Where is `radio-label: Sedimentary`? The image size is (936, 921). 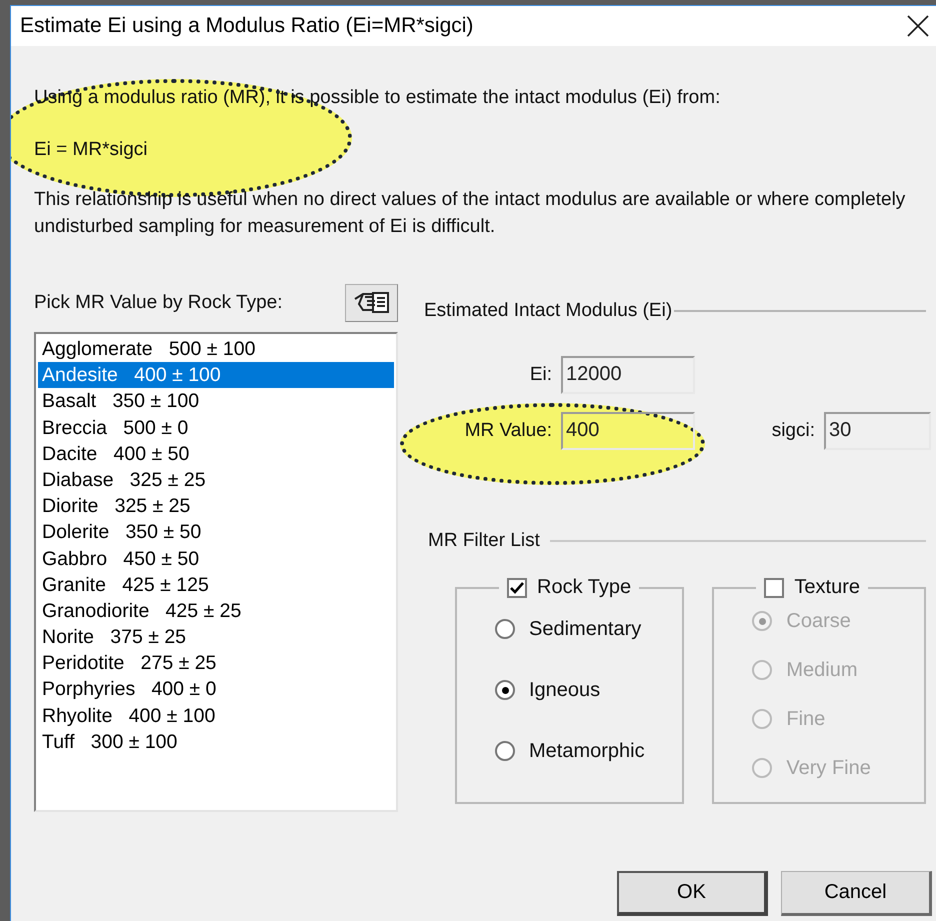
radio-label: Sedimentary is located at coordinates (585, 629).